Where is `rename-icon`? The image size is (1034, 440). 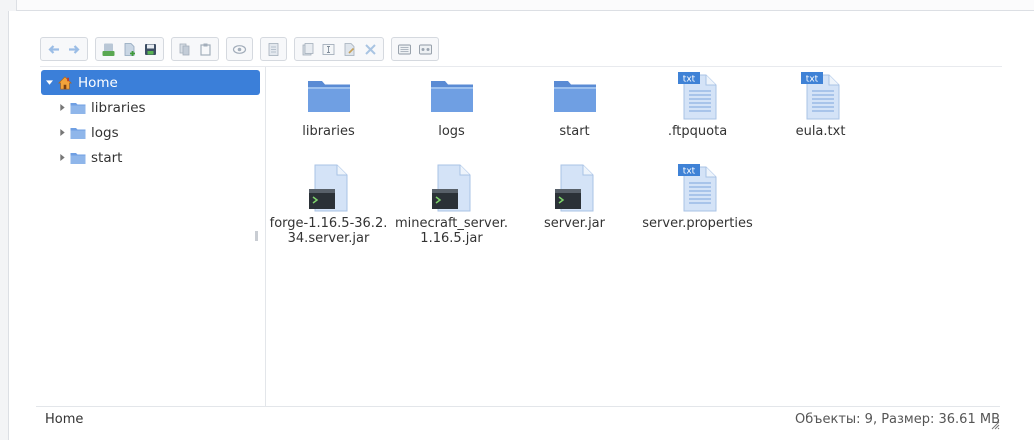 rename-icon is located at coordinates (328, 49).